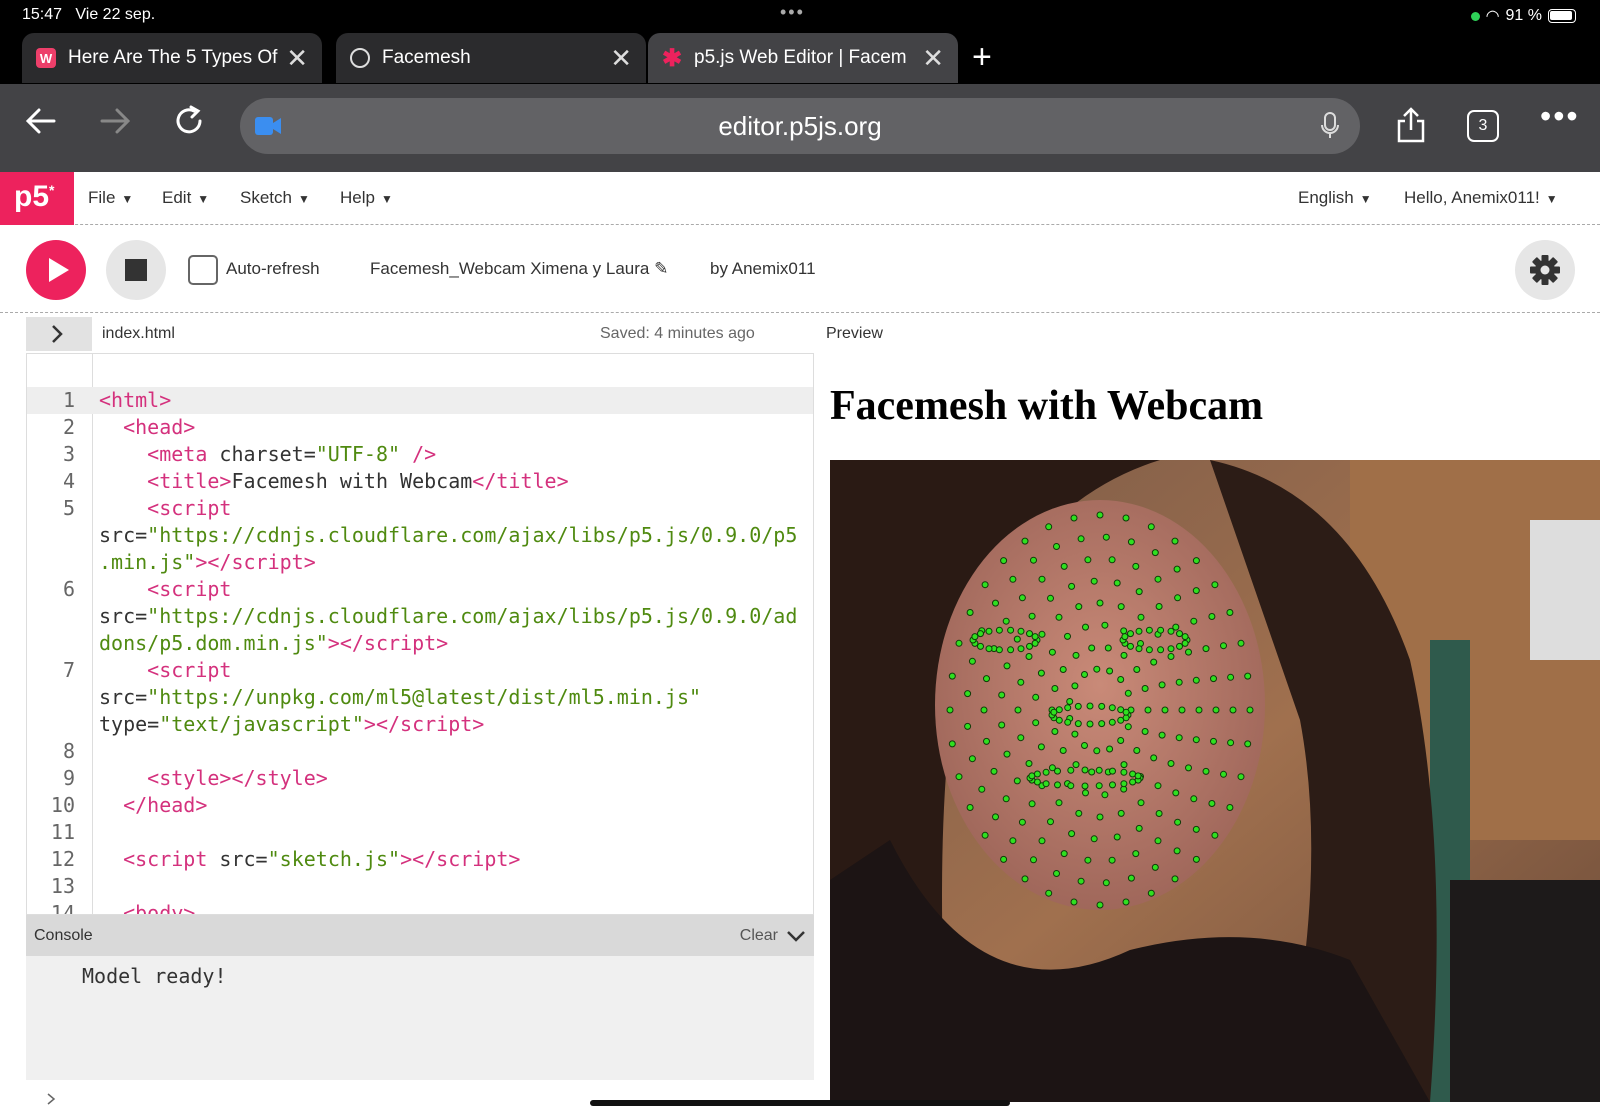 The width and height of the screenshot is (1600, 1117). What do you see at coordinates (759, 936) in the screenshot?
I see `console-clear-button: Clear` at bounding box center [759, 936].